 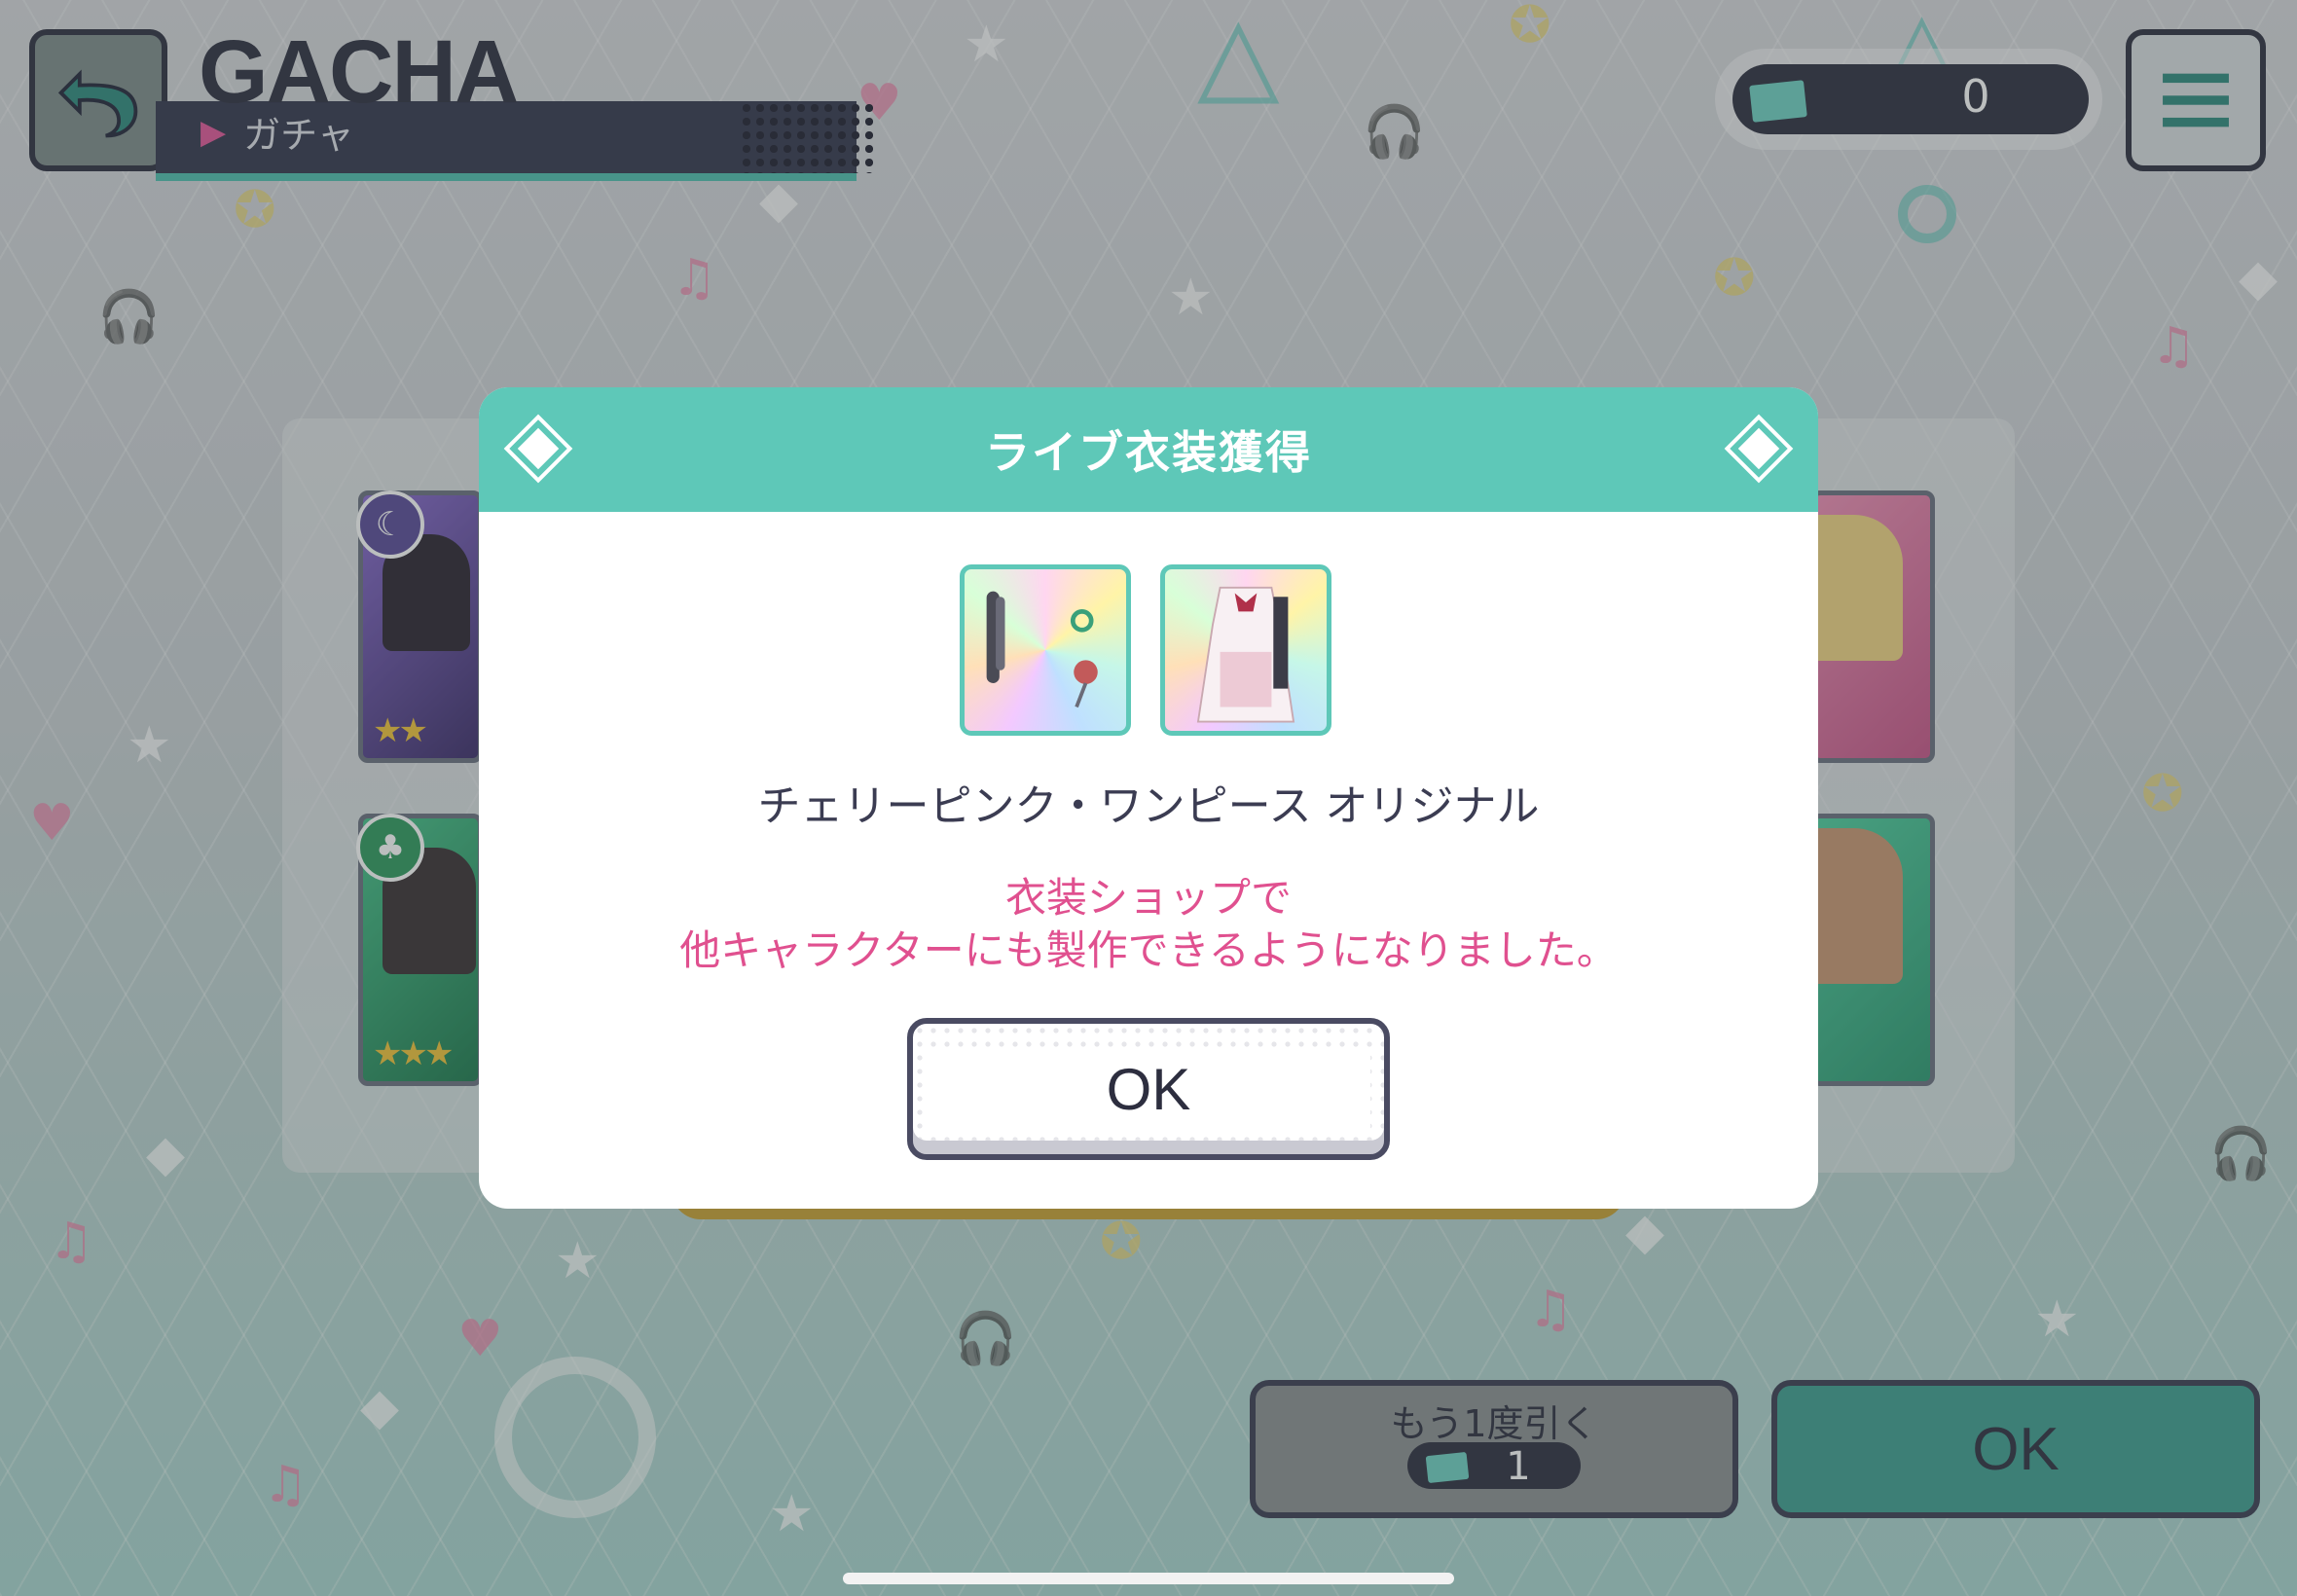 I want to click on dialog-header: ライブ衣装獲得, so click(x=1148, y=449).